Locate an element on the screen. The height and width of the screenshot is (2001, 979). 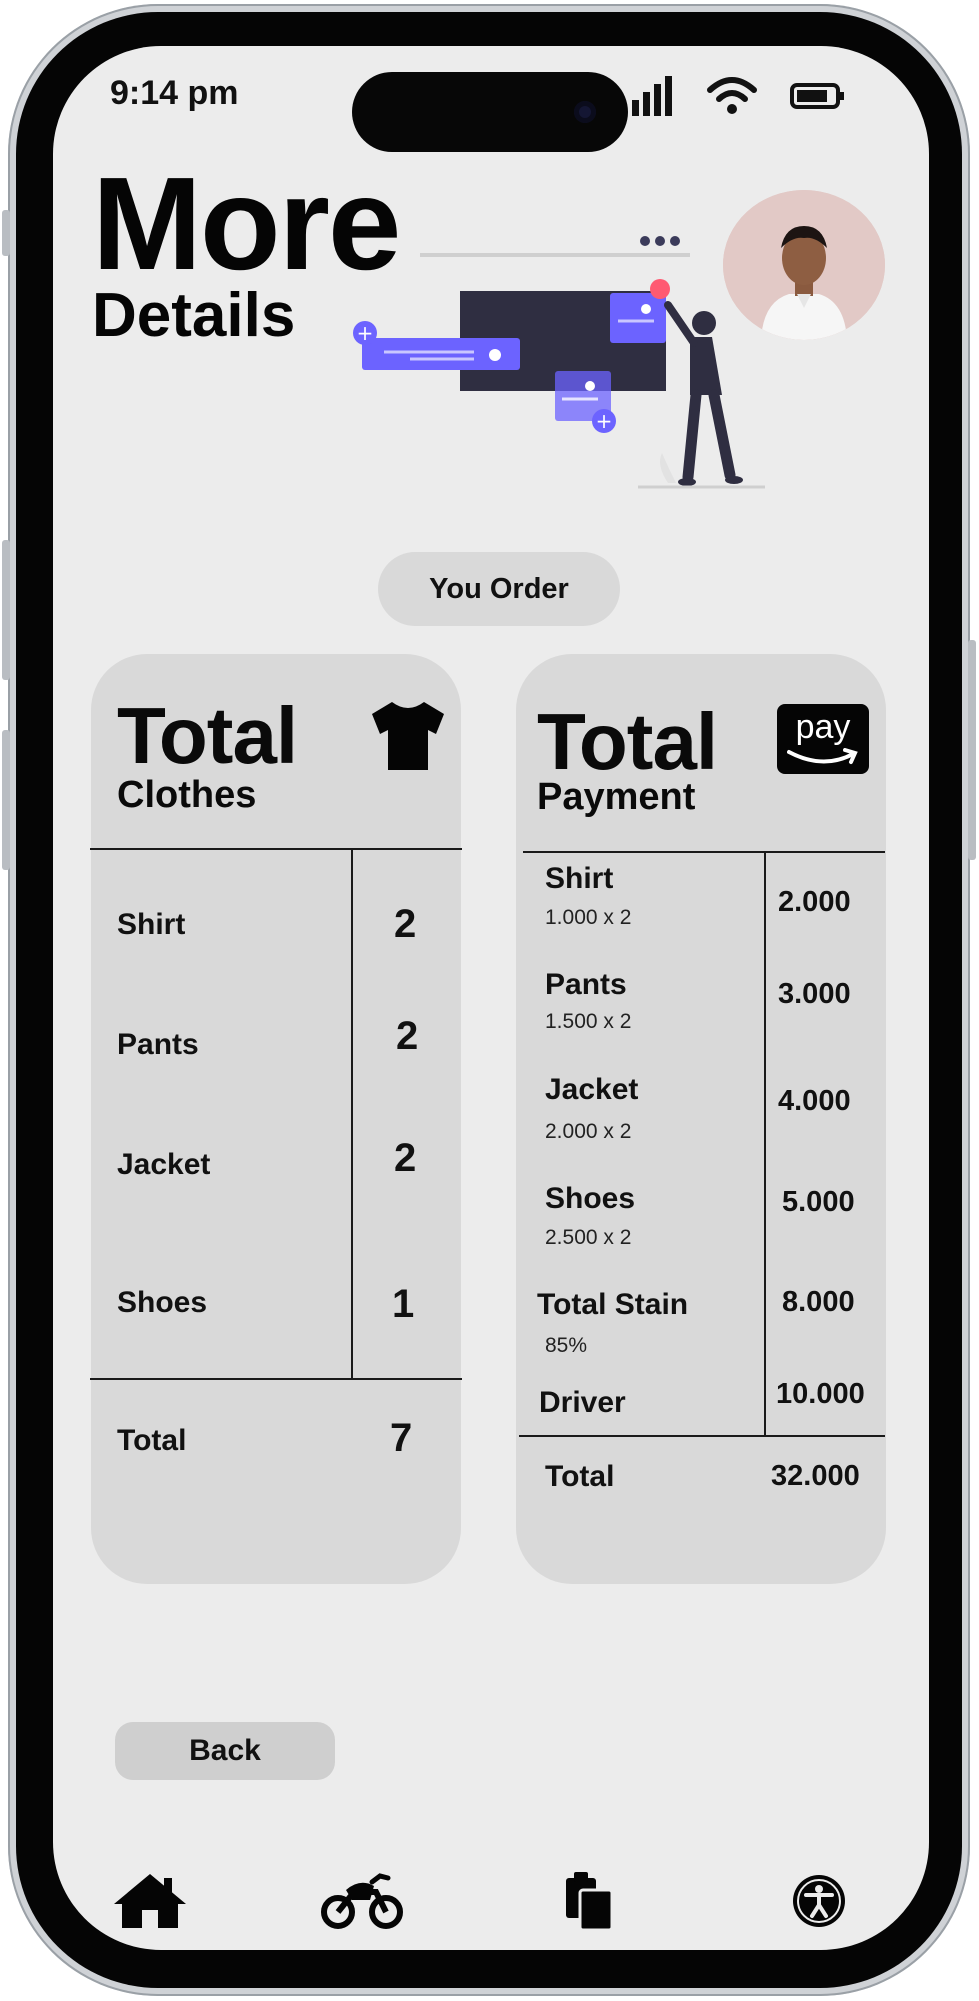
payment-item-amount: 5.000 is located at coordinates (818, 1202).